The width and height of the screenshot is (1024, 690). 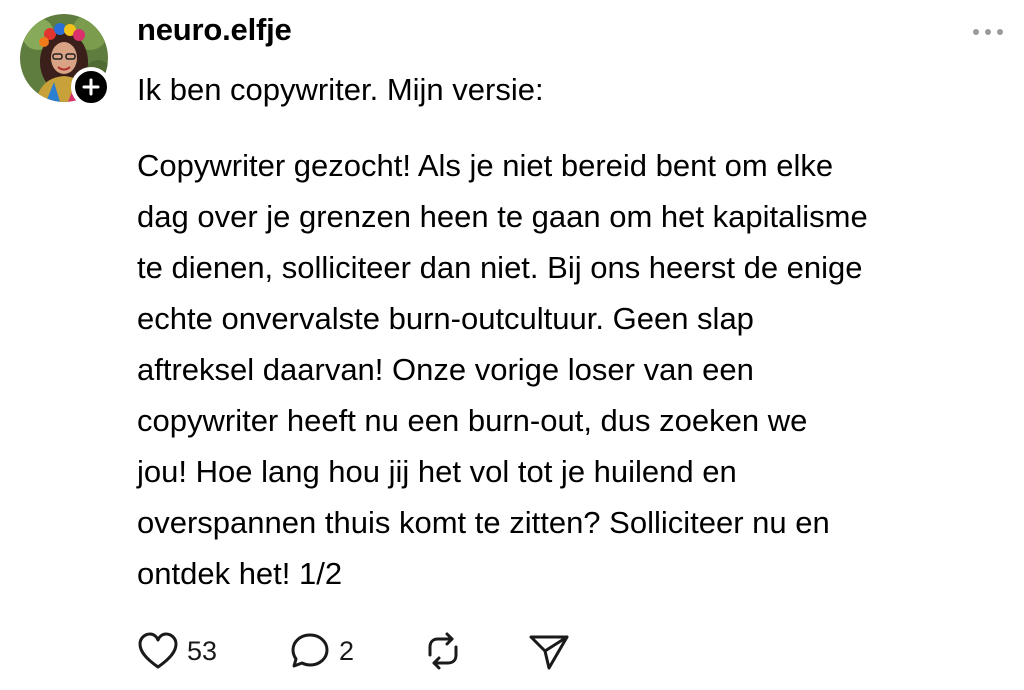 I want to click on plus-icon, so click(x=91, y=87).